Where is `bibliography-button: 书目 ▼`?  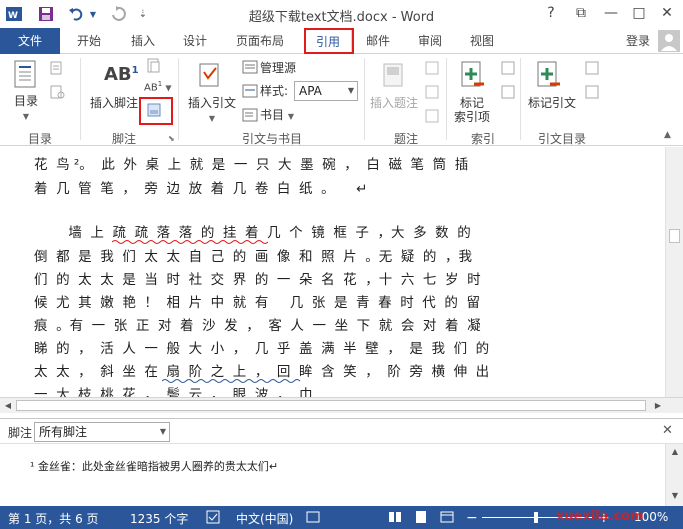 bibliography-button: 书目 ▼ is located at coordinates (277, 116).